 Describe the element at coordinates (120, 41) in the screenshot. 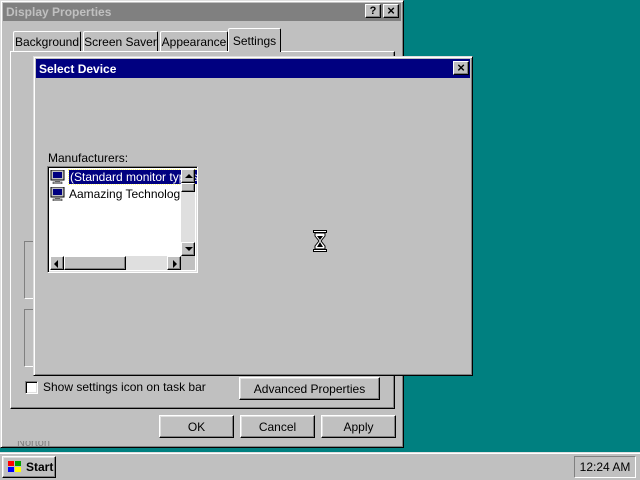

I see `tab-screen-saver: Screen Saver` at that location.